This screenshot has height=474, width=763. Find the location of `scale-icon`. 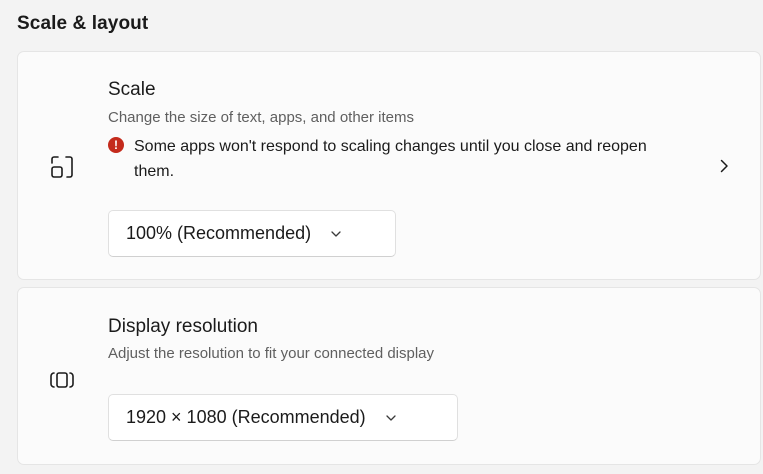

scale-icon is located at coordinates (62, 167).